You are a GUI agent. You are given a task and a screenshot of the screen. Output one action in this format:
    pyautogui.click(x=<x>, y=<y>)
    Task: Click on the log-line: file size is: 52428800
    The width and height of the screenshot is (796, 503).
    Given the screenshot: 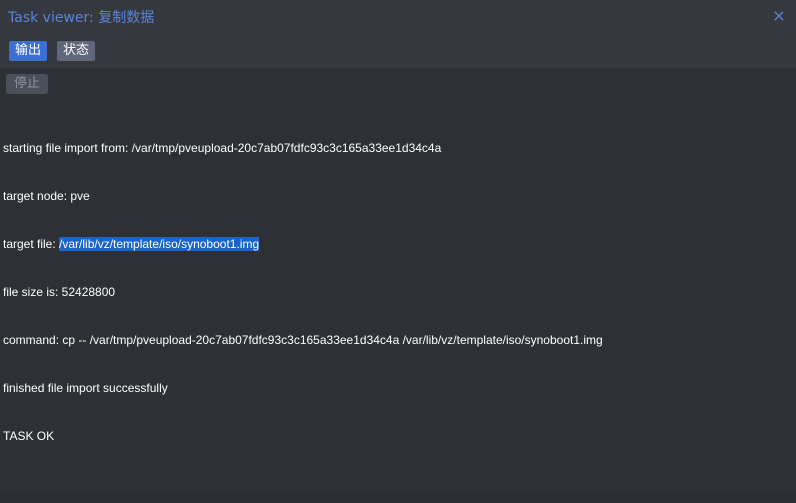 What is the action you would take?
    pyautogui.click(x=59, y=292)
    